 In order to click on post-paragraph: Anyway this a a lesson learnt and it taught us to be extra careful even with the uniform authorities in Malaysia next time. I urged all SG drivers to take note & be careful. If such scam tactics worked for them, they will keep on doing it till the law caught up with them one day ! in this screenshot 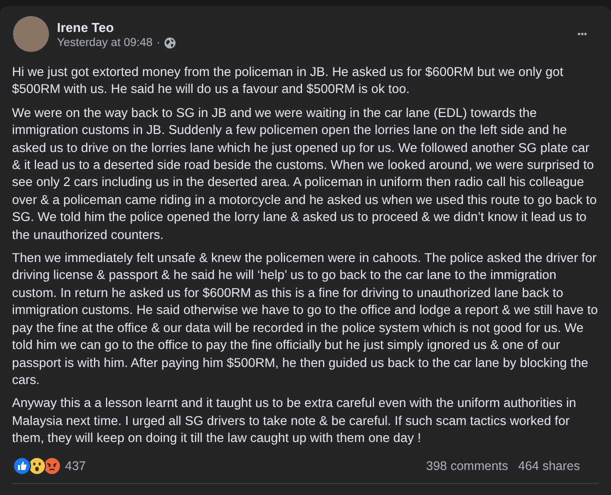, I will do `click(295, 420)`.